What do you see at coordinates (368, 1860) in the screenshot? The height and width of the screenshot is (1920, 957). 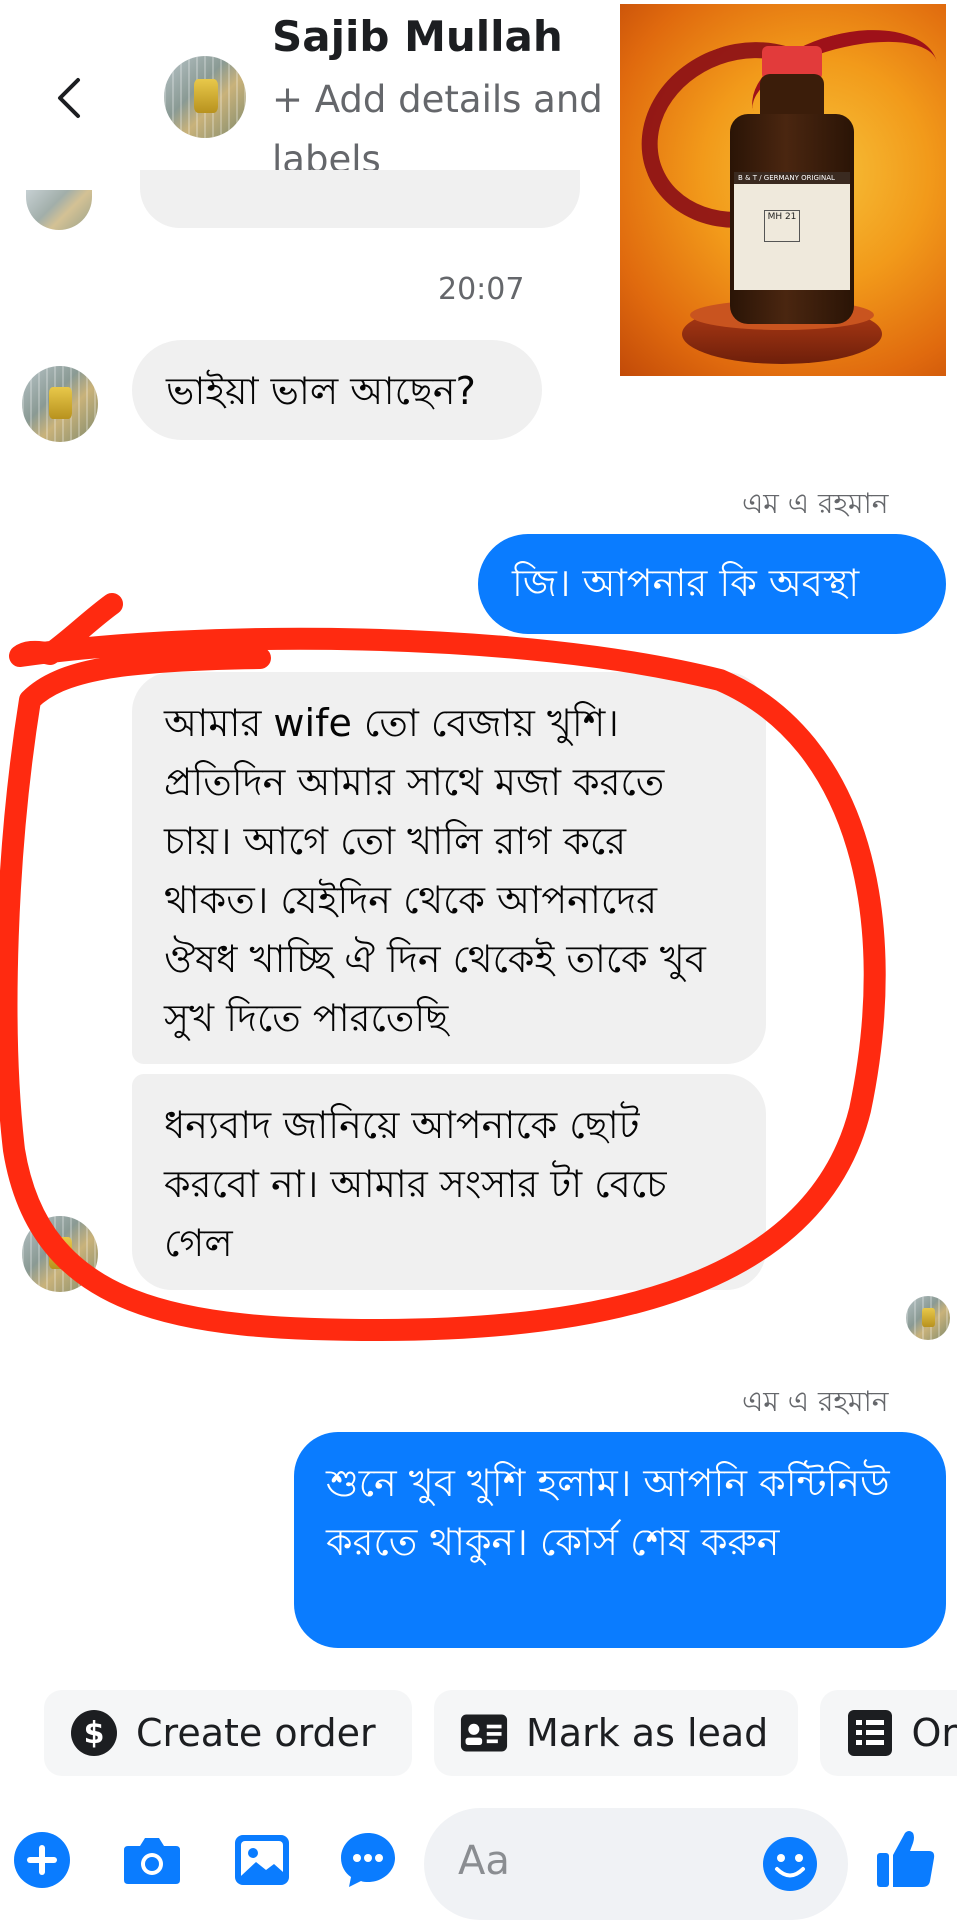 I see `chat-bubble-icon` at bounding box center [368, 1860].